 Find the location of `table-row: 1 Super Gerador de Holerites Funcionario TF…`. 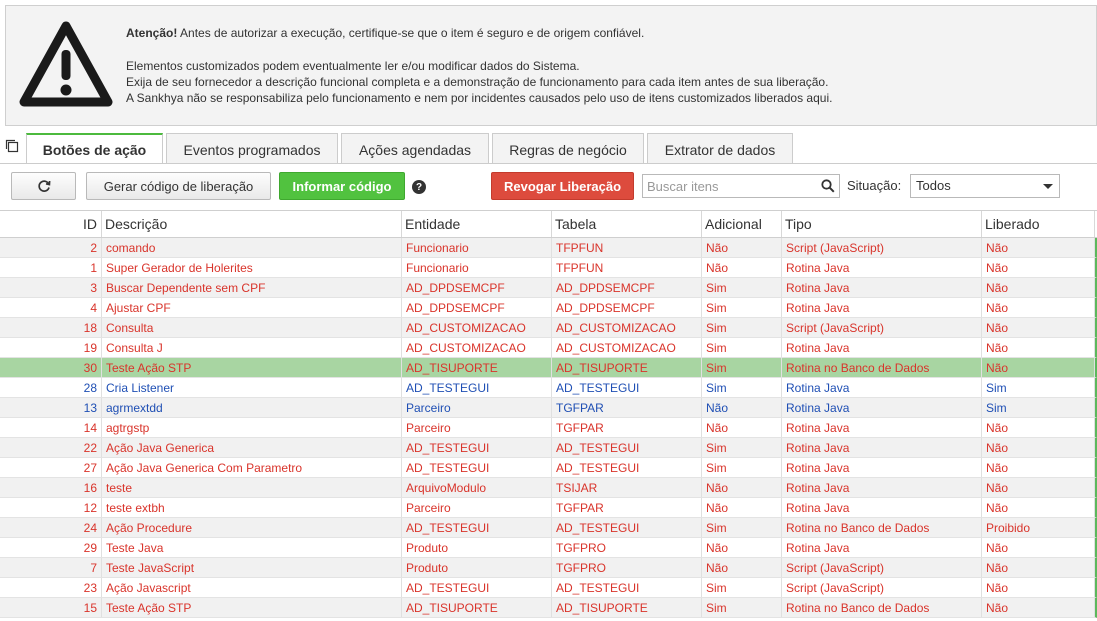

table-row: 1 Super Gerador de Holerites Funcionario TF… is located at coordinates (548, 268).